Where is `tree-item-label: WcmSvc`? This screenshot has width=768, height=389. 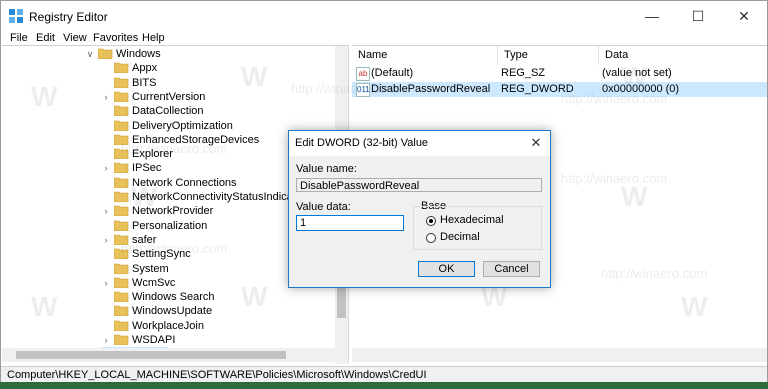
tree-item-label: WcmSvc is located at coordinates (154, 282).